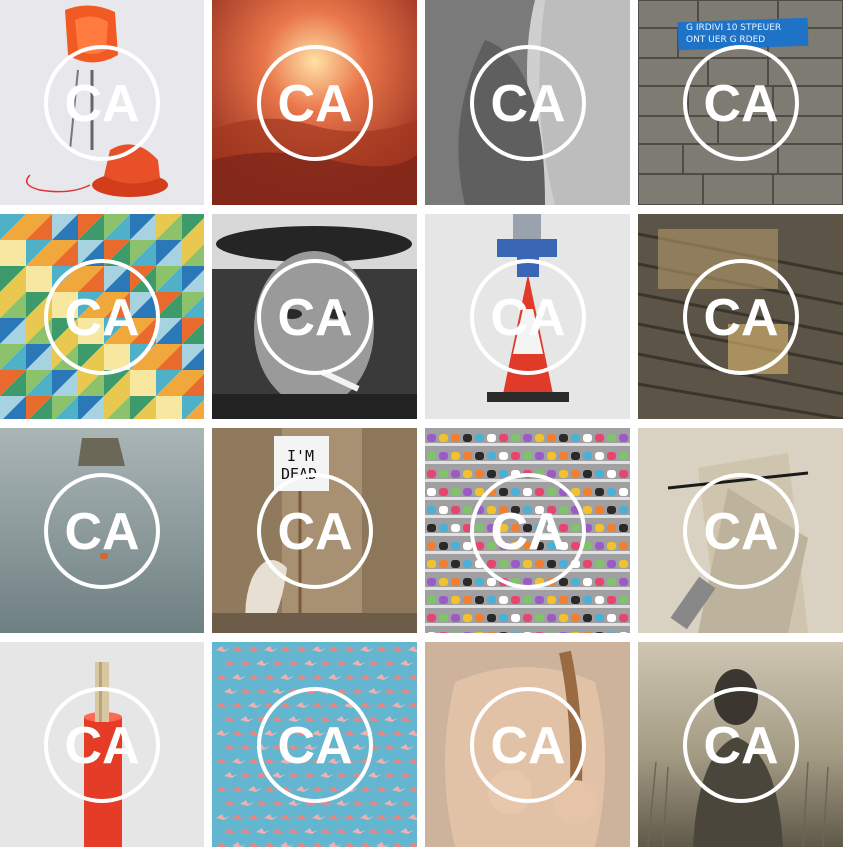 The height and width of the screenshot is (847, 845). I want to click on tile-man-cigarette: CA, so click(314, 316).